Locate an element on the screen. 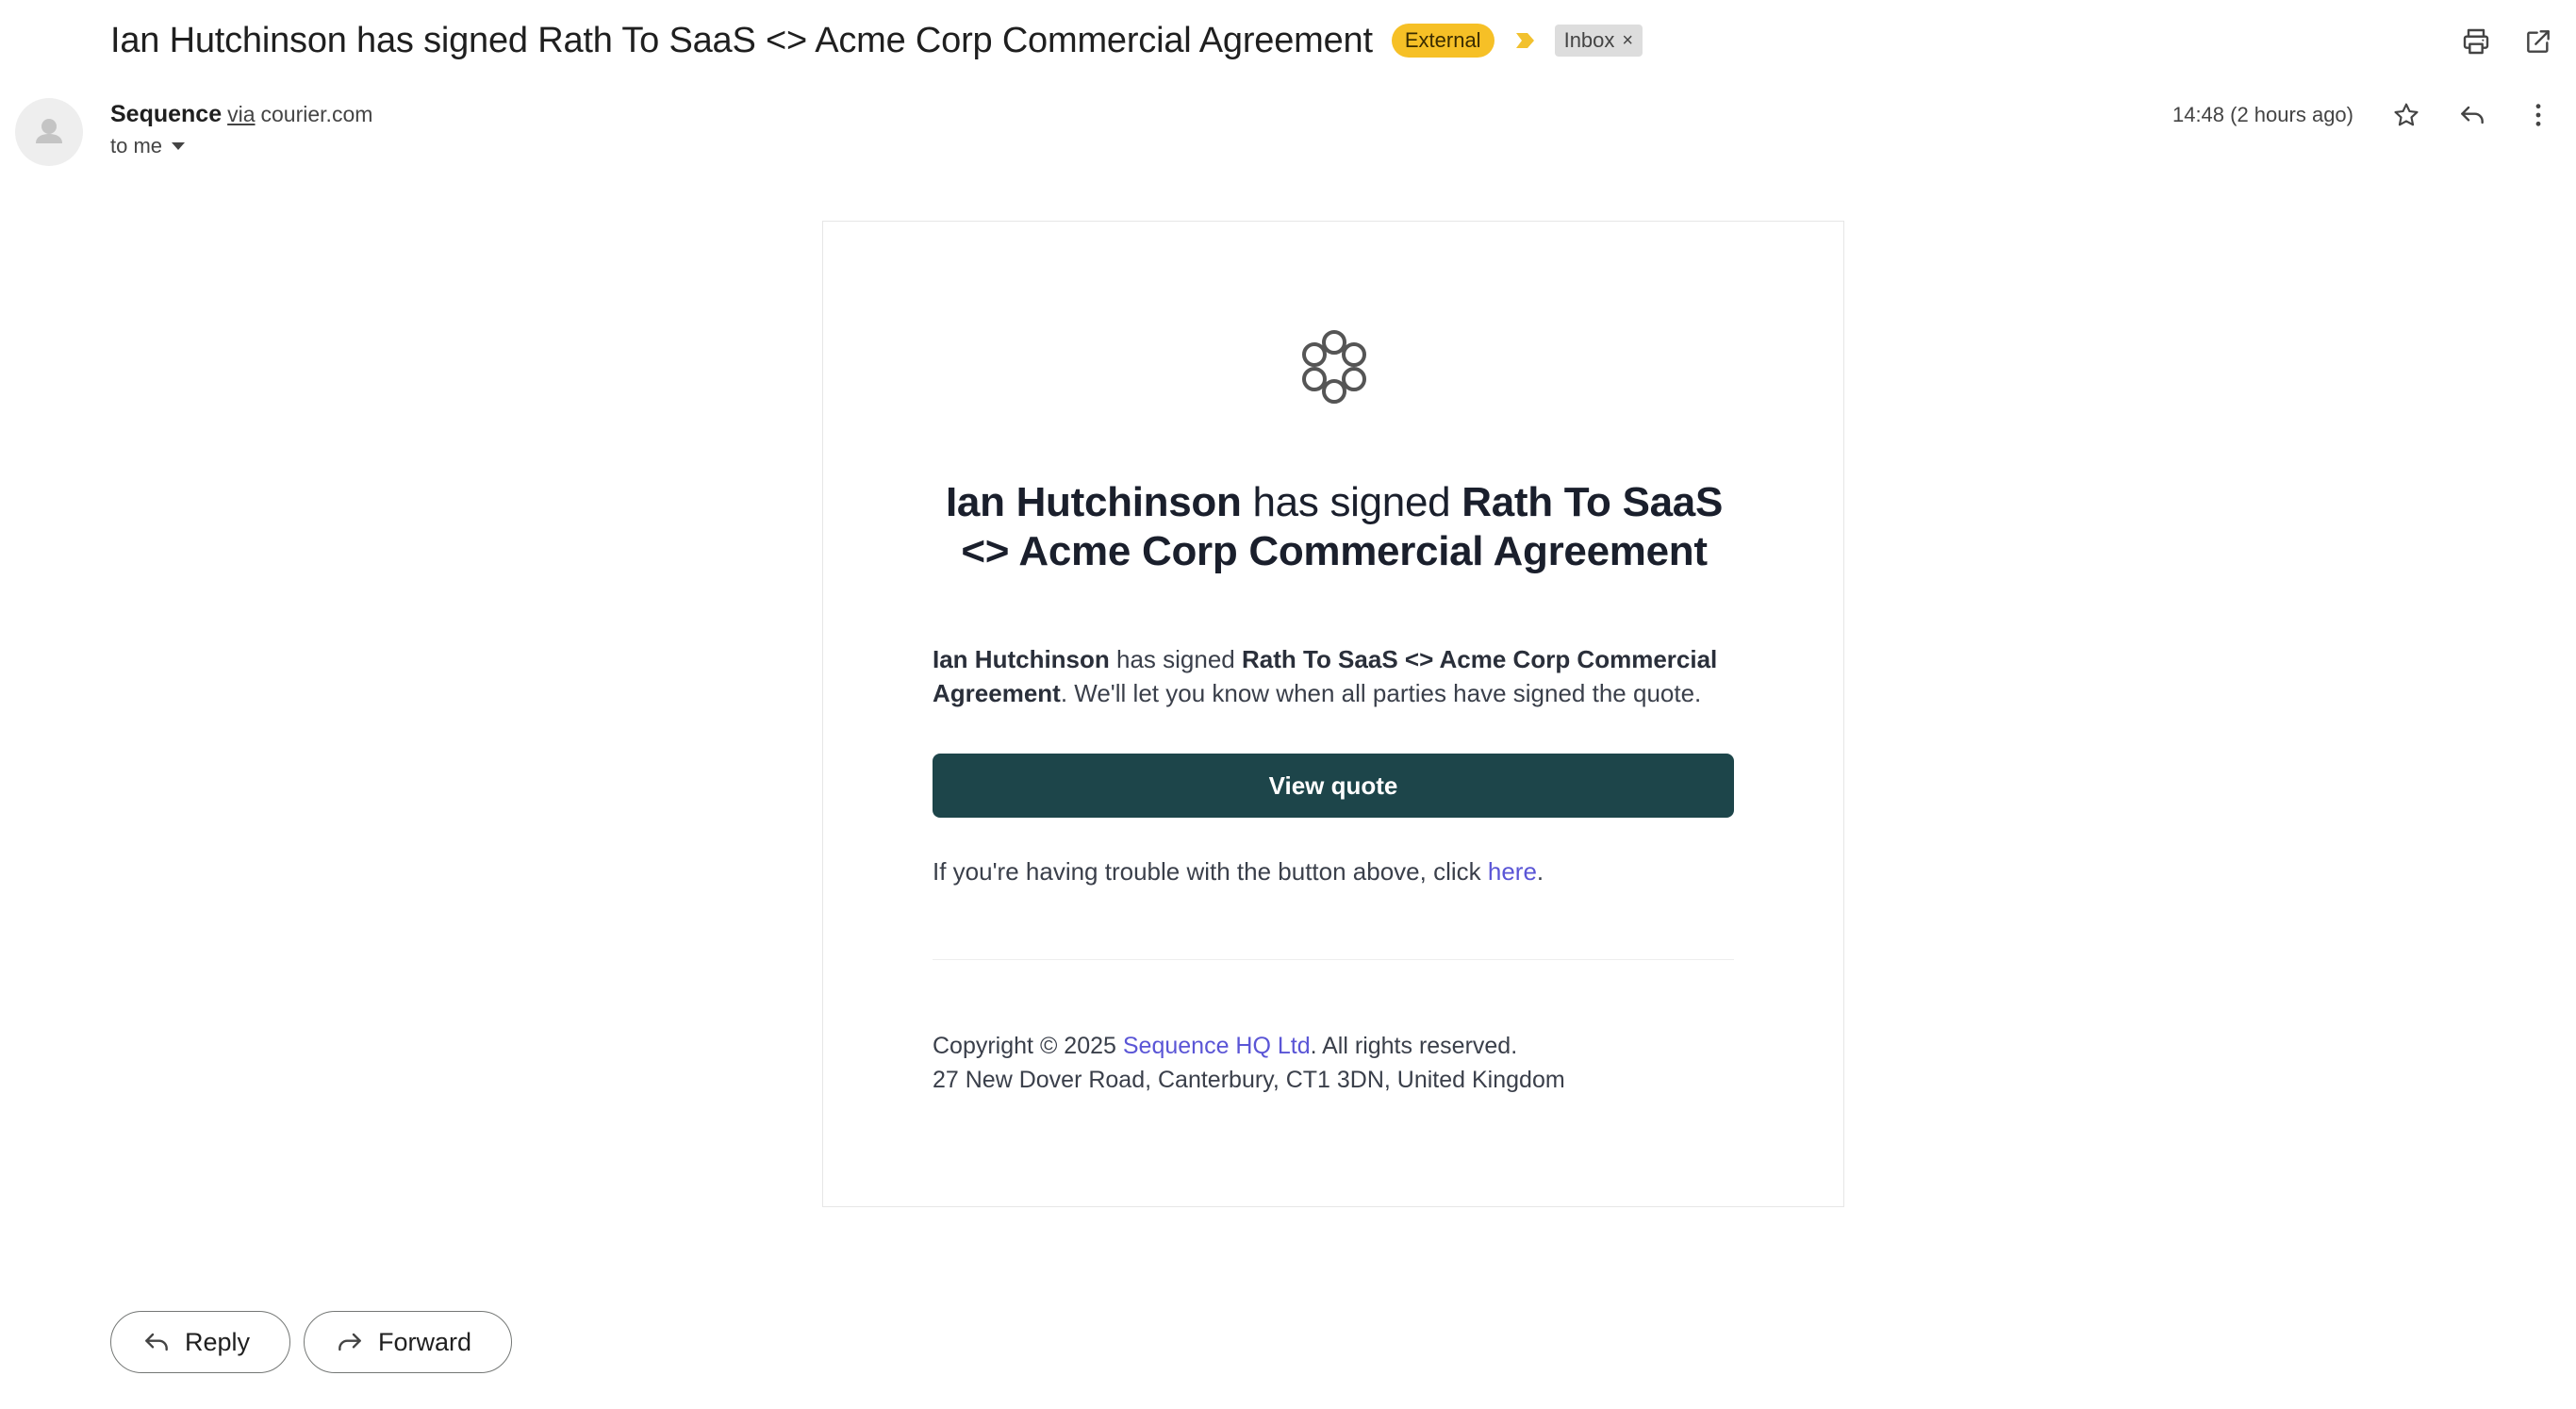  view-quote-button: View quote is located at coordinates (1333, 786).